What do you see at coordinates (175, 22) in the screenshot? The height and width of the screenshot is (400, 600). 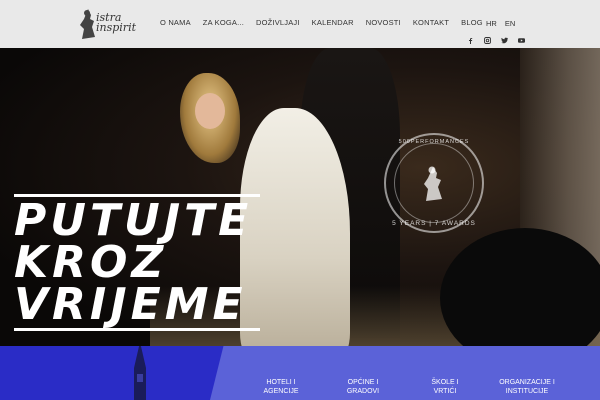 I see `nav-item-o-nama: O NAMA` at bounding box center [175, 22].